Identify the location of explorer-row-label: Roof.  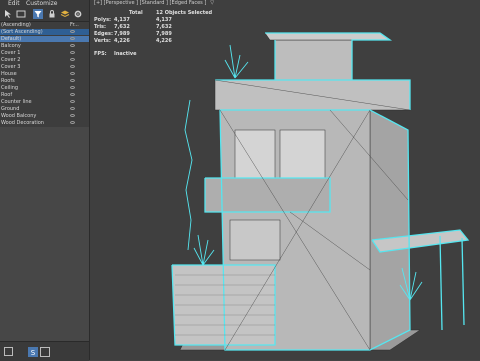
(7, 95).